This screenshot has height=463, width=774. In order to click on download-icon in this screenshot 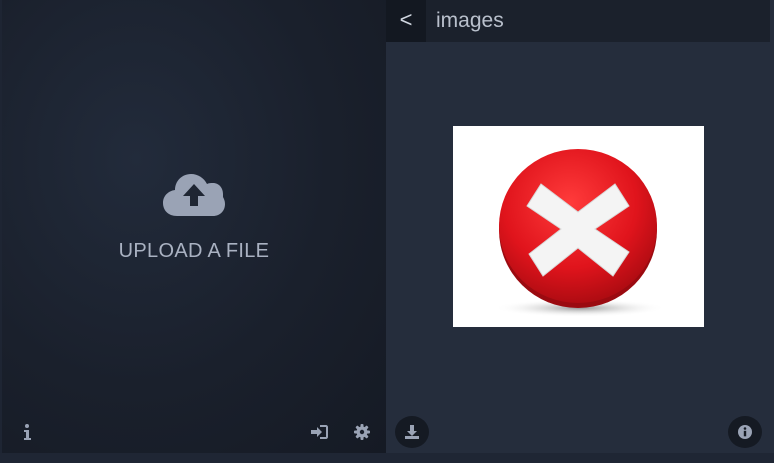, I will do `click(412, 432)`.